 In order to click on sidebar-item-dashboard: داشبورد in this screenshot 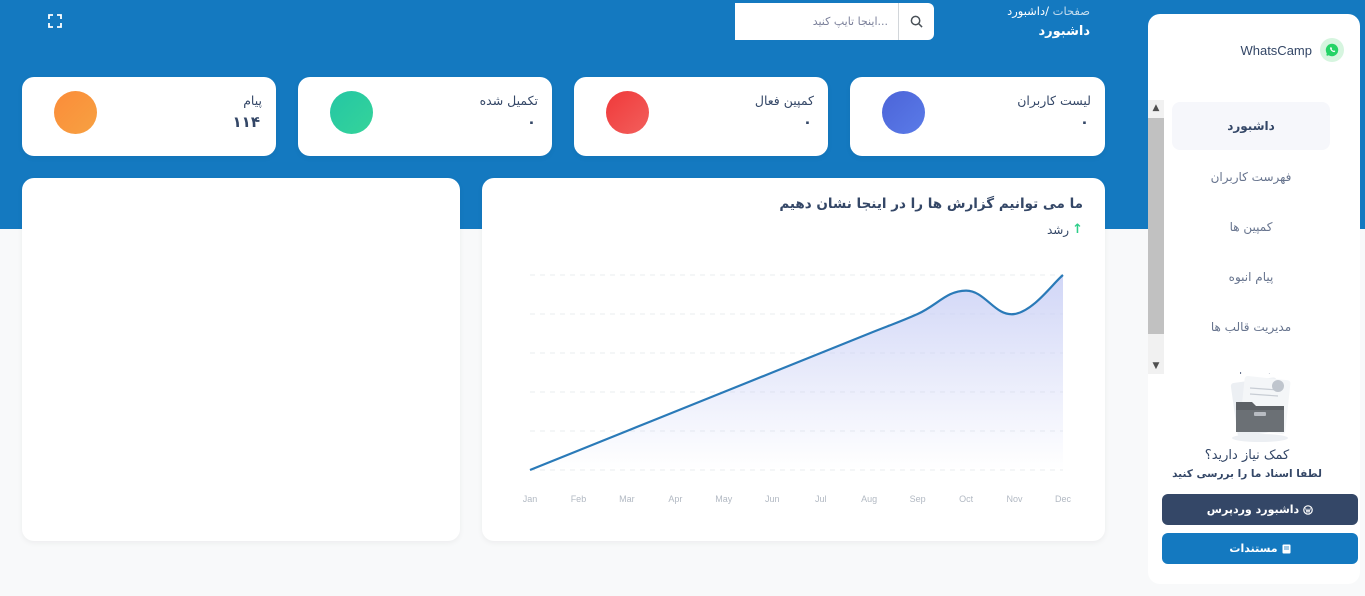, I will do `click(1251, 126)`.